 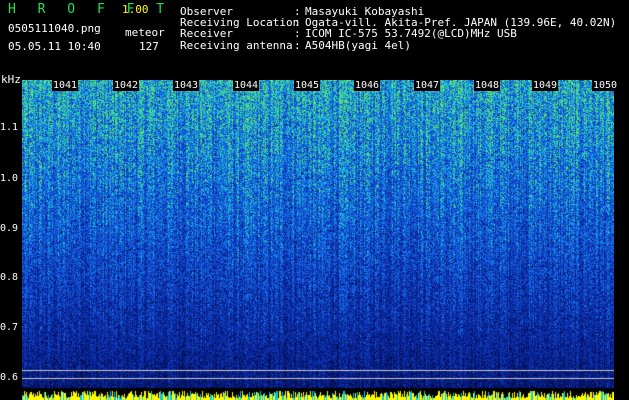 I want to click on minute-label: 1046, so click(x=367, y=85).